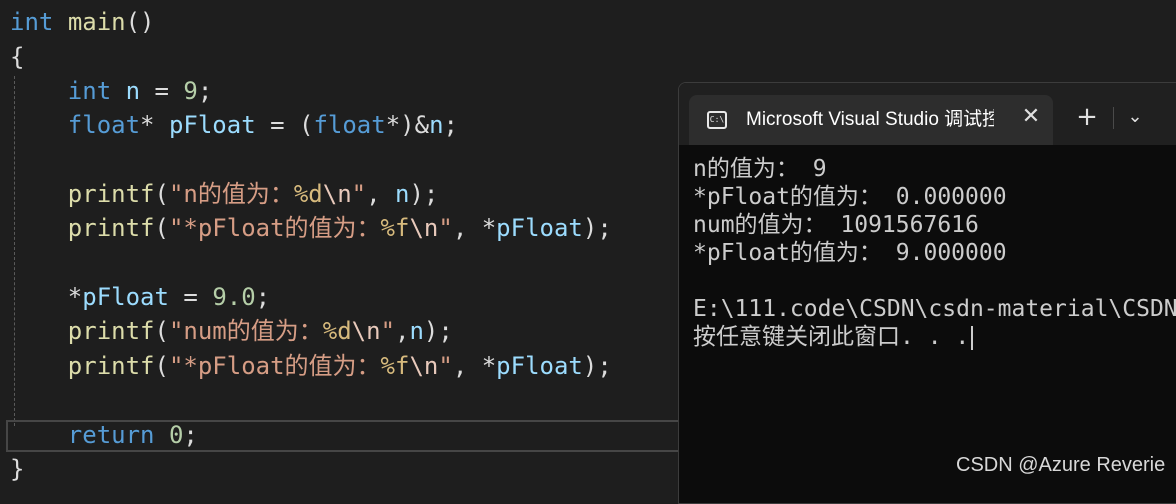 The height and width of the screenshot is (504, 1176). I want to click on console-prompt-line: 按任意键关闭此窗口. . ., so click(833, 337).